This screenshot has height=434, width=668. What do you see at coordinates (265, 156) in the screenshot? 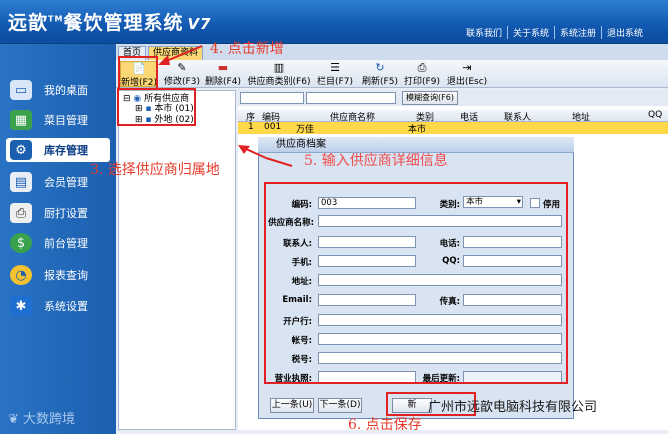
I see `arrow-step5` at bounding box center [265, 156].